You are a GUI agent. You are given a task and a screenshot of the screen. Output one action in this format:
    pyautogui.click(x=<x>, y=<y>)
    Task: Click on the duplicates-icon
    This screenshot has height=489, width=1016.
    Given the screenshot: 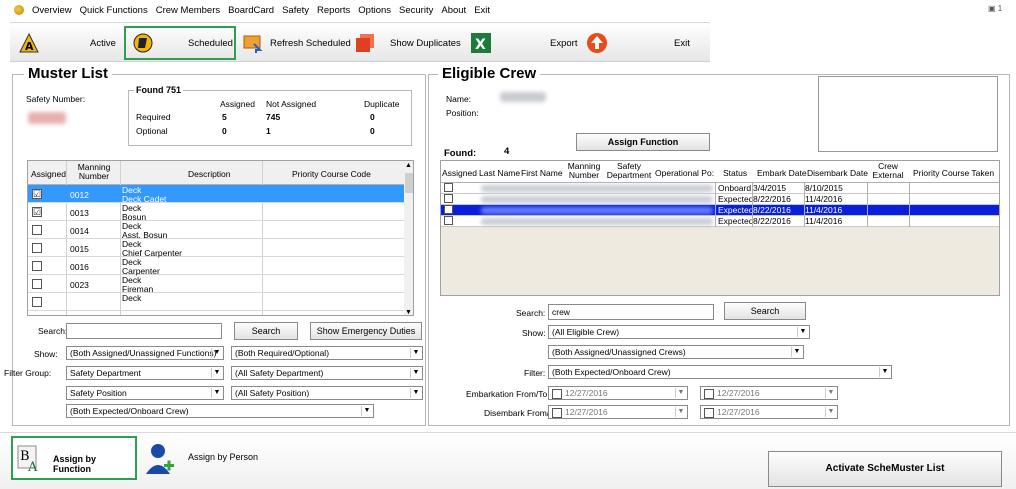 What is the action you would take?
    pyautogui.click(x=365, y=43)
    